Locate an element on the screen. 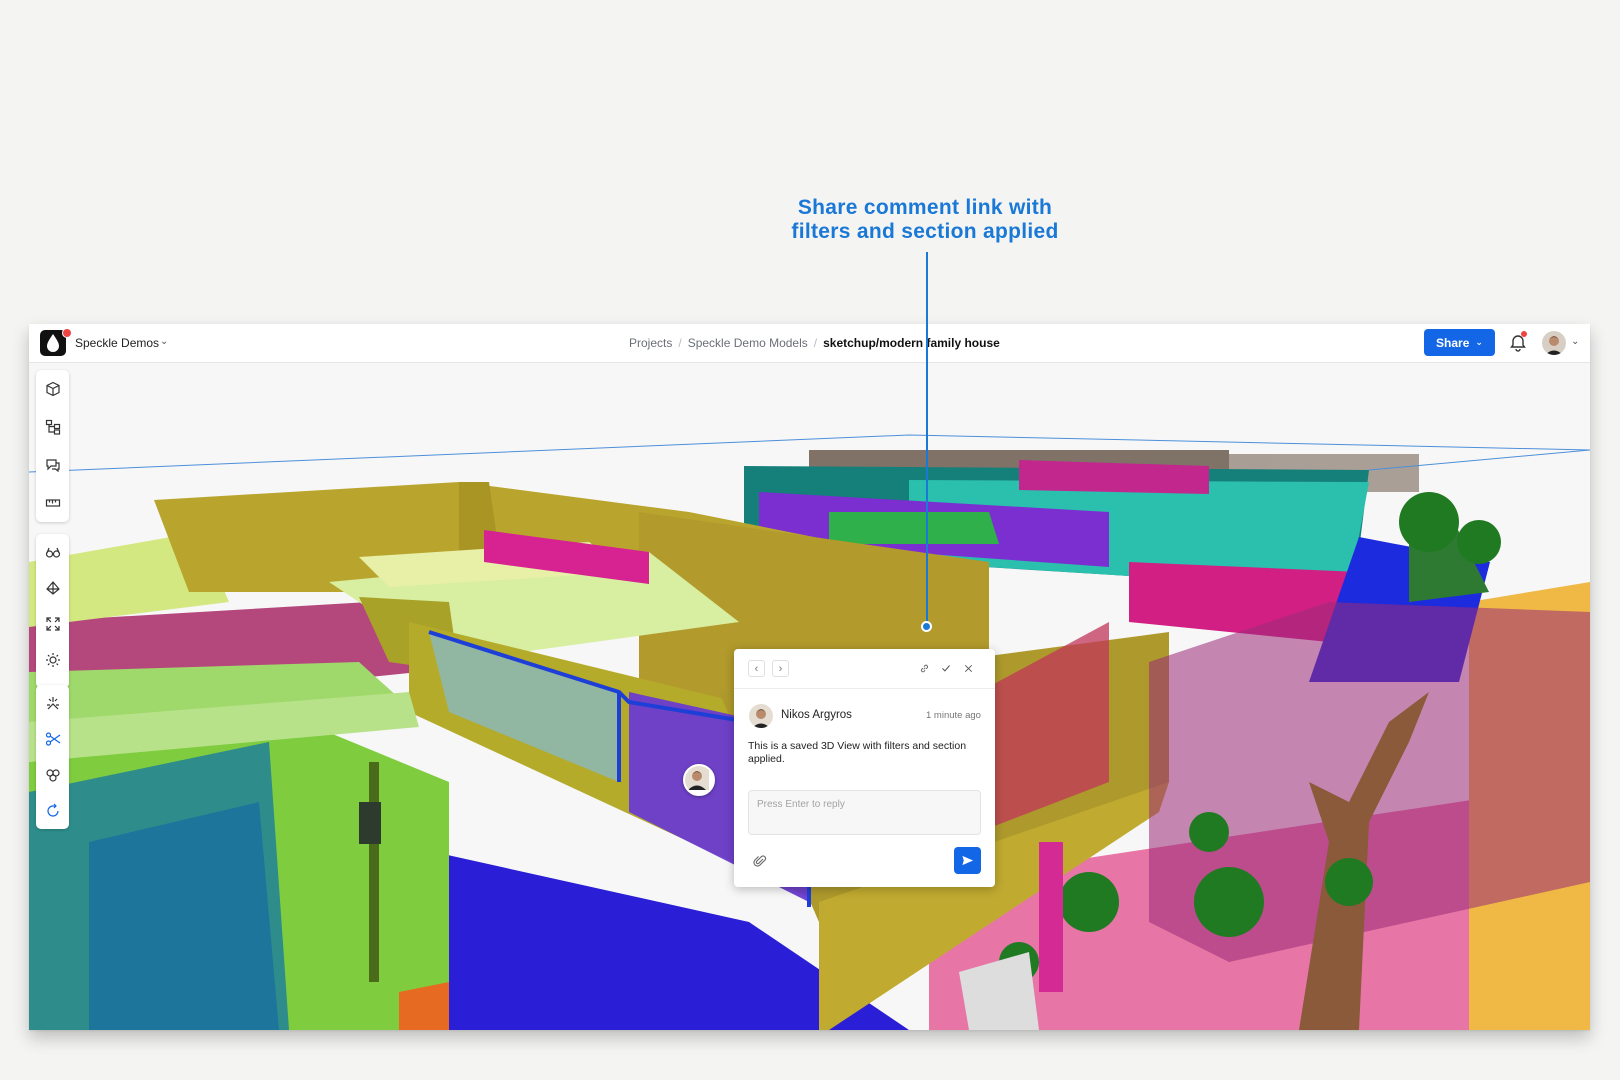 The width and height of the screenshot is (1620, 1080). resolve-check-icon is located at coordinates (946, 668).